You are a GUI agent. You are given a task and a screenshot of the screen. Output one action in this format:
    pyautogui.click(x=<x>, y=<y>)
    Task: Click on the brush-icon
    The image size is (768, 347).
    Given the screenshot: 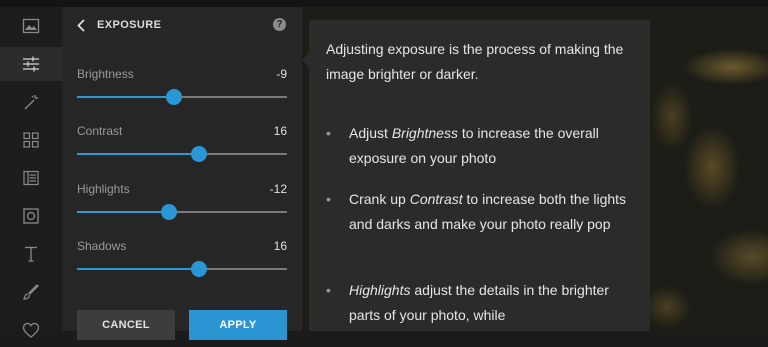 What is the action you would take?
    pyautogui.click(x=30, y=292)
    